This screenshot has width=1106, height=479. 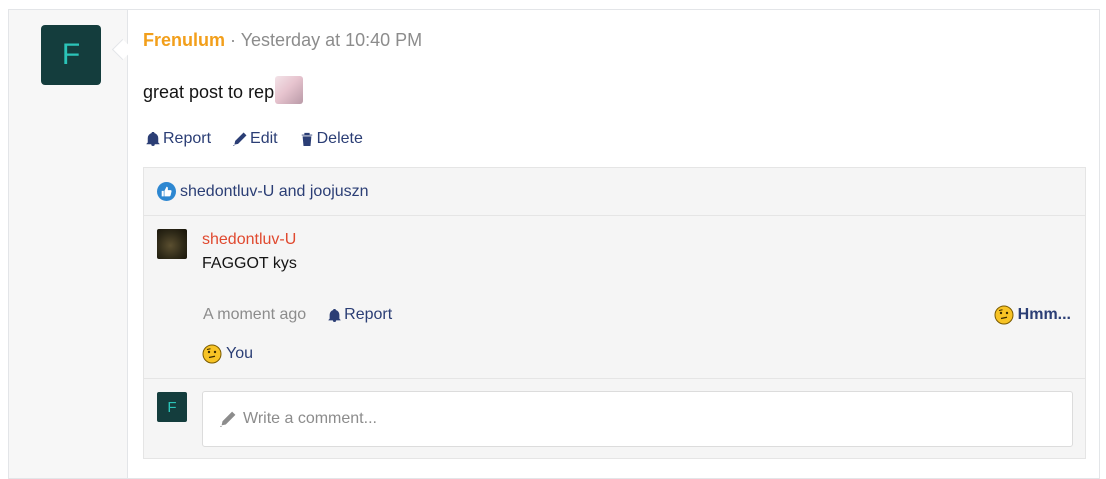 I want to click on post-message: great post to rep, so click(x=223, y=91).